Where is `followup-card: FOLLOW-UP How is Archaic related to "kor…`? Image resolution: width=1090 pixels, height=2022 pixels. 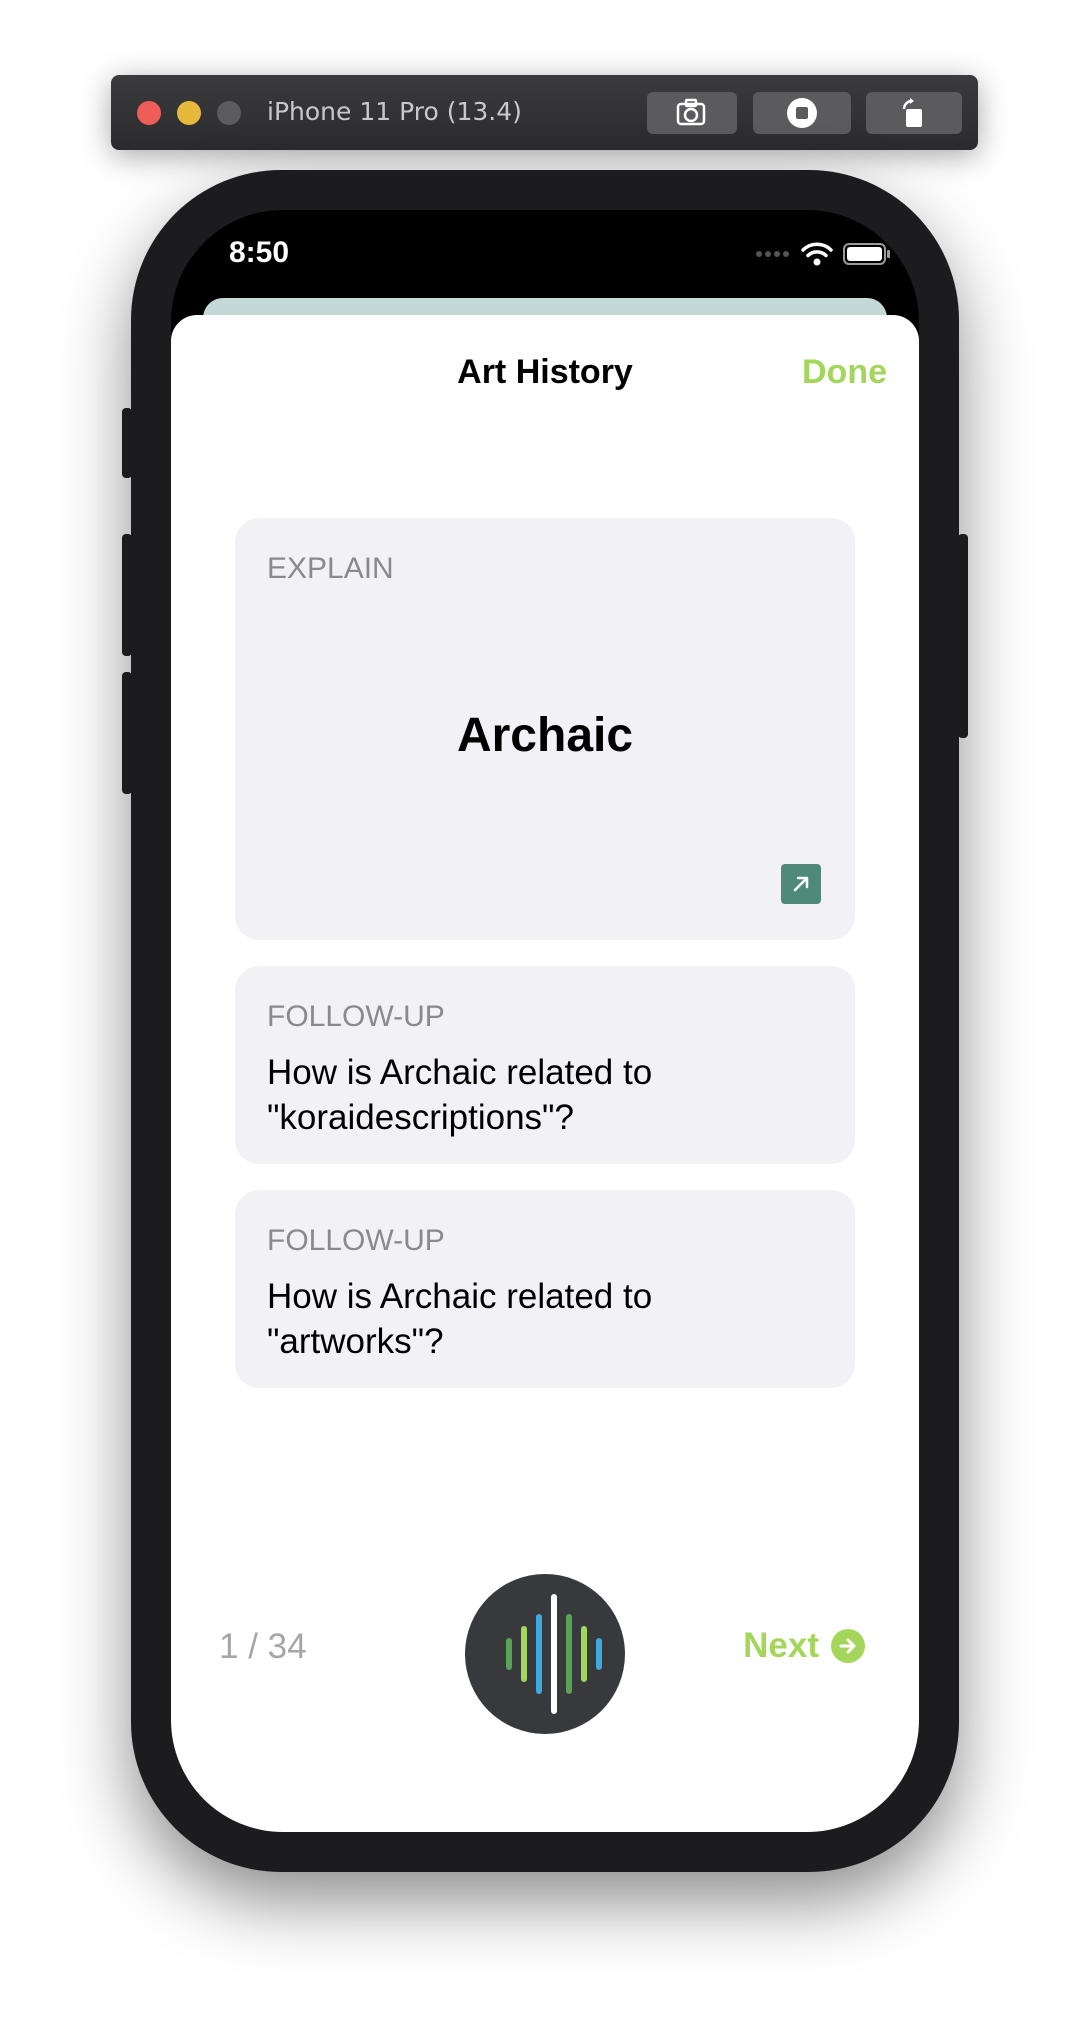 followup-card: FOLLOW-UP How is Archaic related to "kor… is located at coordinates (545, 1065).